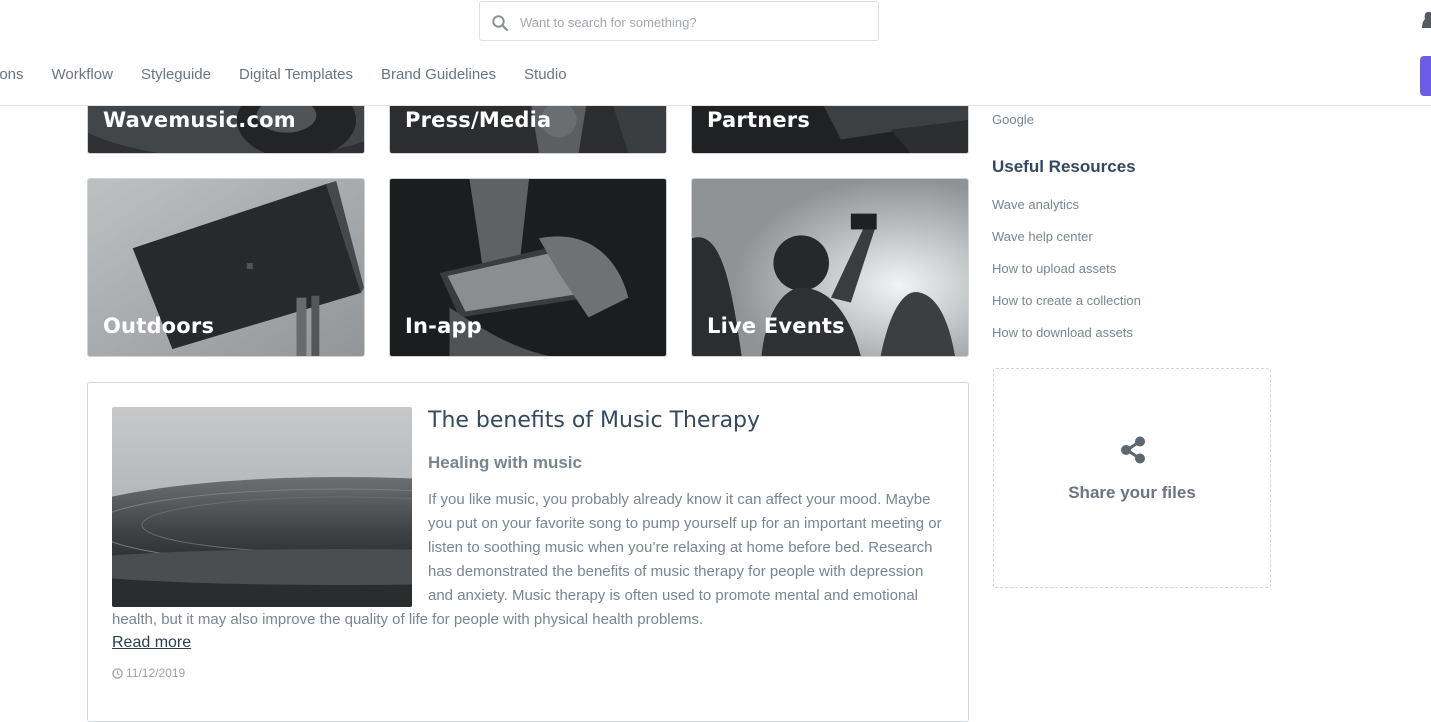 The width and height of the screenshot is (1431, 722). I want to click on tile-label: Outdoors, so click(159, 326).